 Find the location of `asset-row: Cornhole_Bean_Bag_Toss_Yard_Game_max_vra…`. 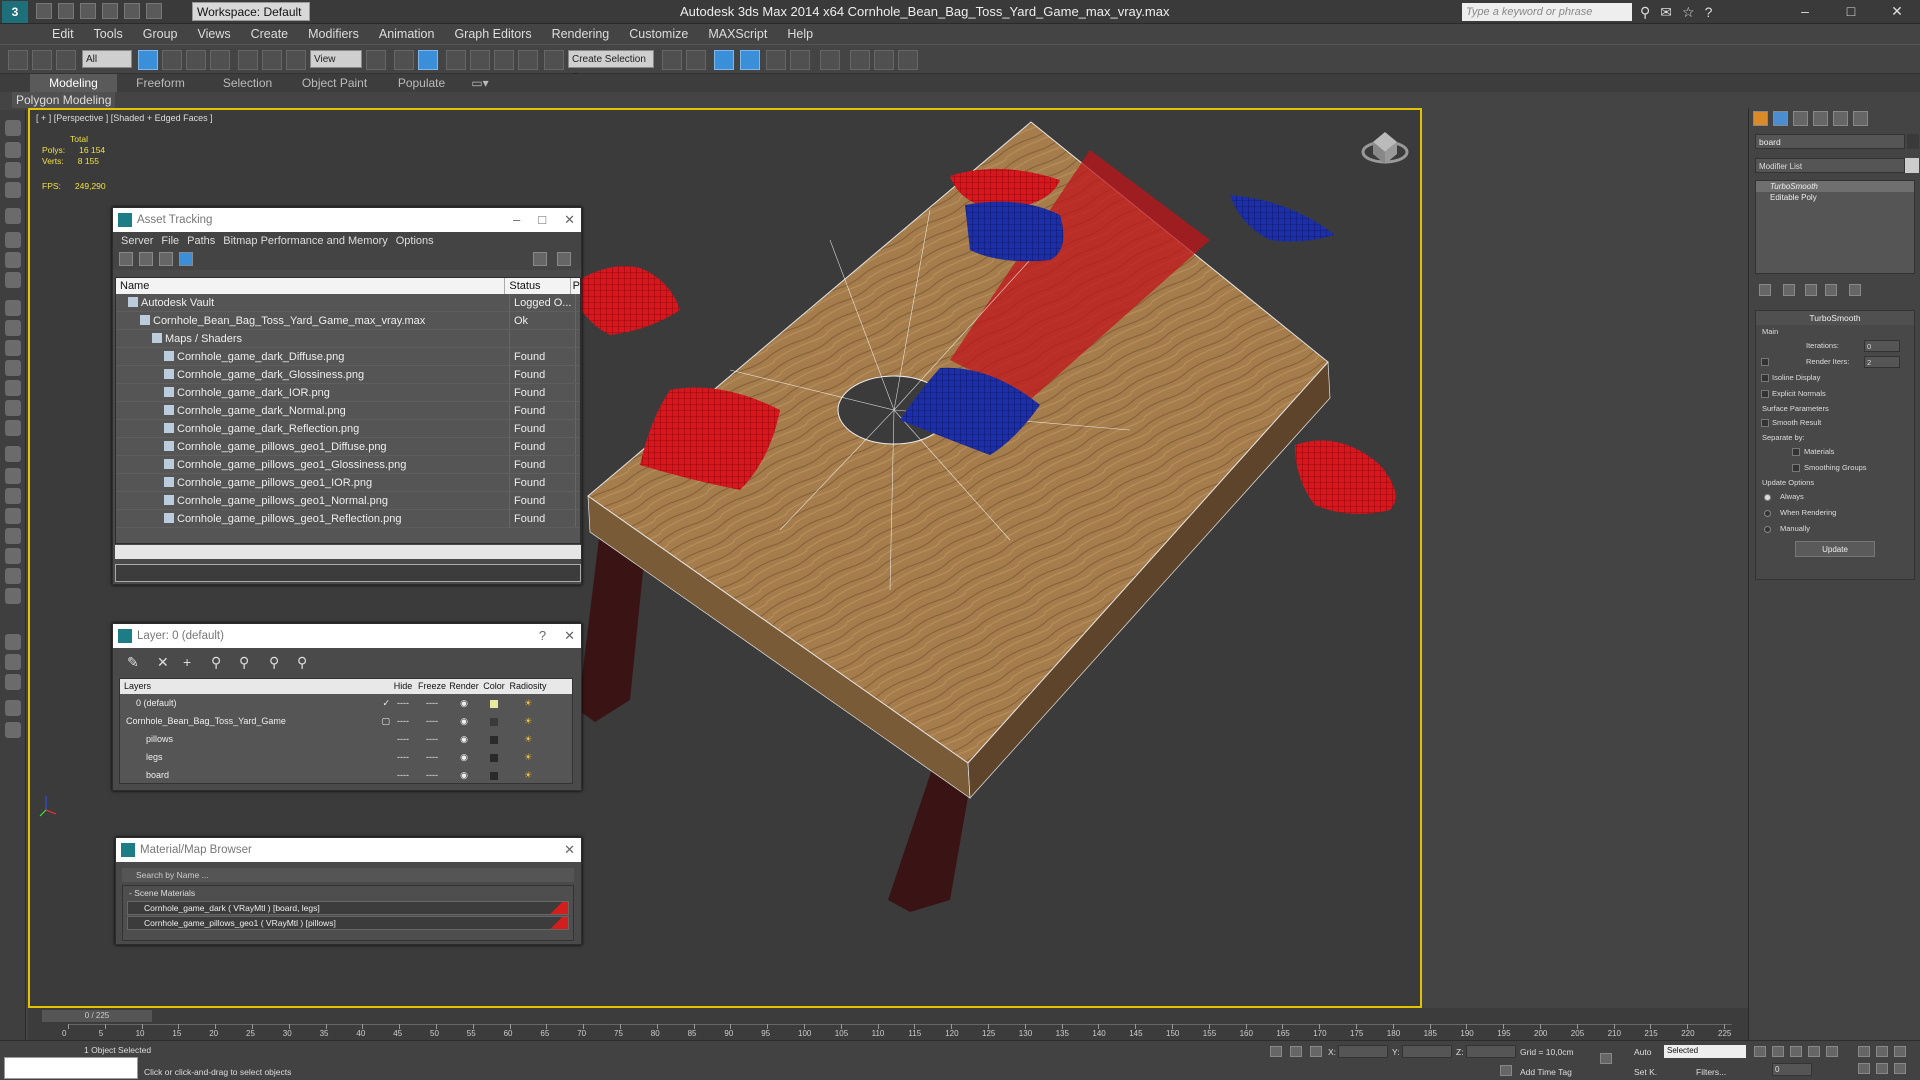

asset-row: Cornhole_Bean_Bag_Toss_Yard_Game_max_vra… is located at coordinates (348, 321).